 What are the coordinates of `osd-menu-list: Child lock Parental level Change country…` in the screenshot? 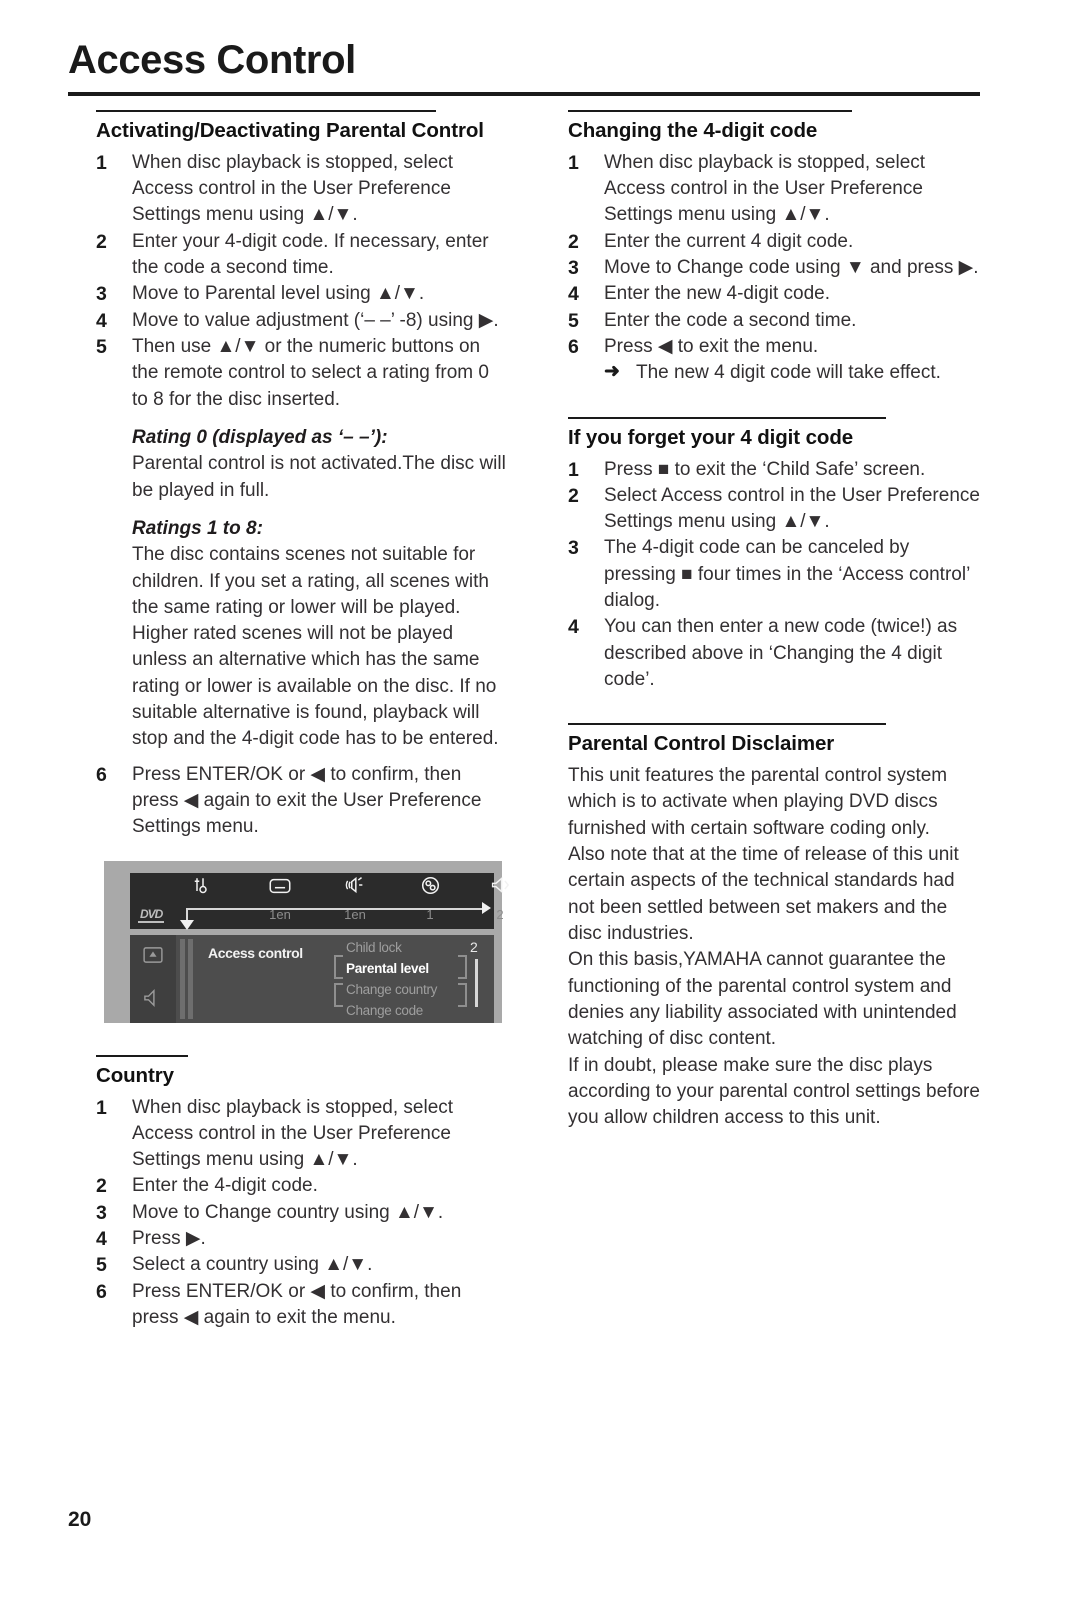 It's located at (401, 979).